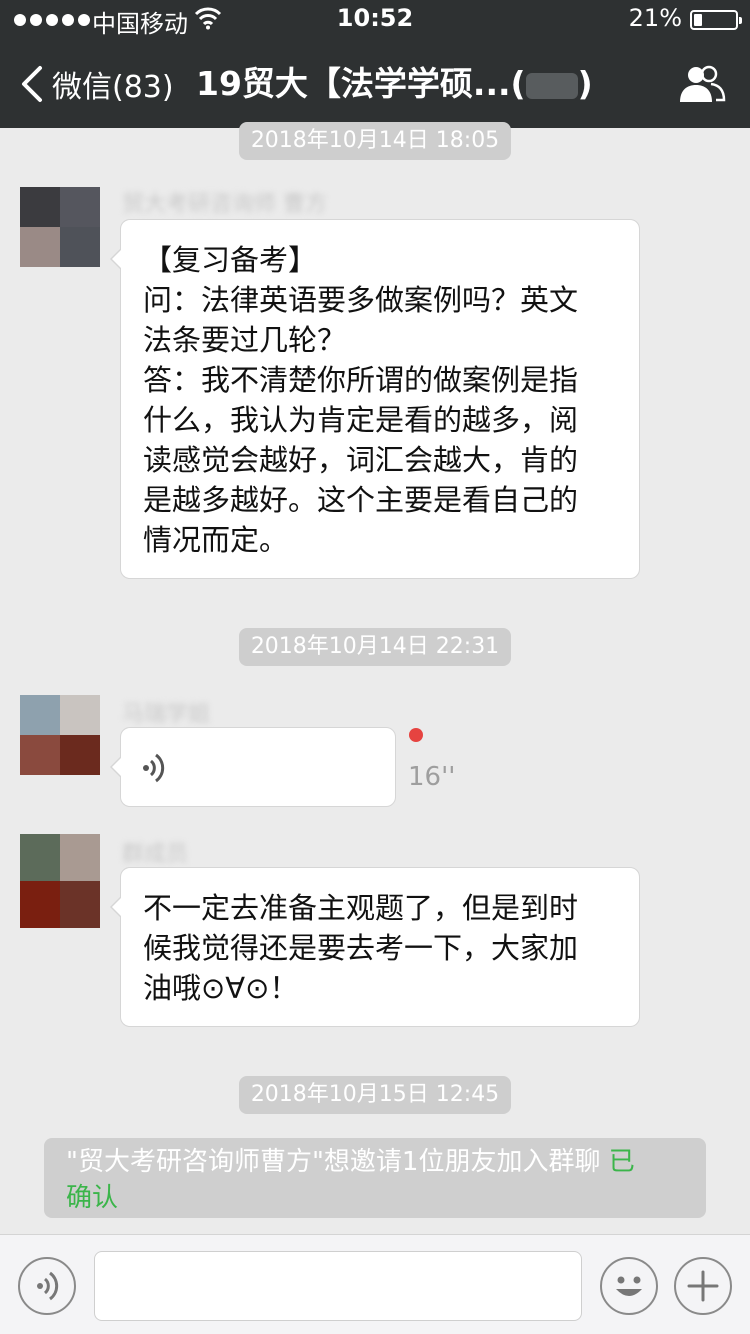  Describe the element at coordinates (333, 1162) in the screenshot. I see `invite-text: "贸大考研咨询师曹方"想邀请1位朋友加入群聊` at that location.